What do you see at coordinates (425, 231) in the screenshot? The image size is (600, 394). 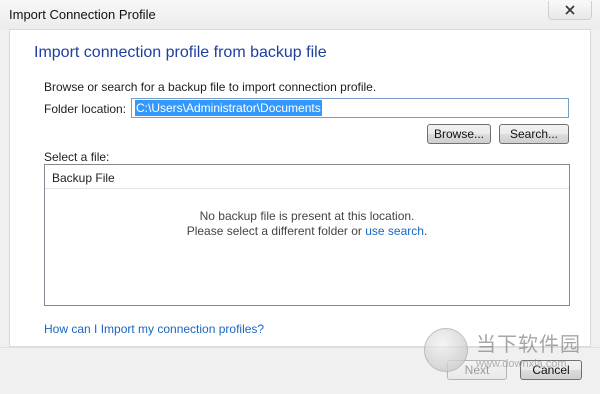 I see `empty-message-suffix: .` at bounding box center [425, 231].